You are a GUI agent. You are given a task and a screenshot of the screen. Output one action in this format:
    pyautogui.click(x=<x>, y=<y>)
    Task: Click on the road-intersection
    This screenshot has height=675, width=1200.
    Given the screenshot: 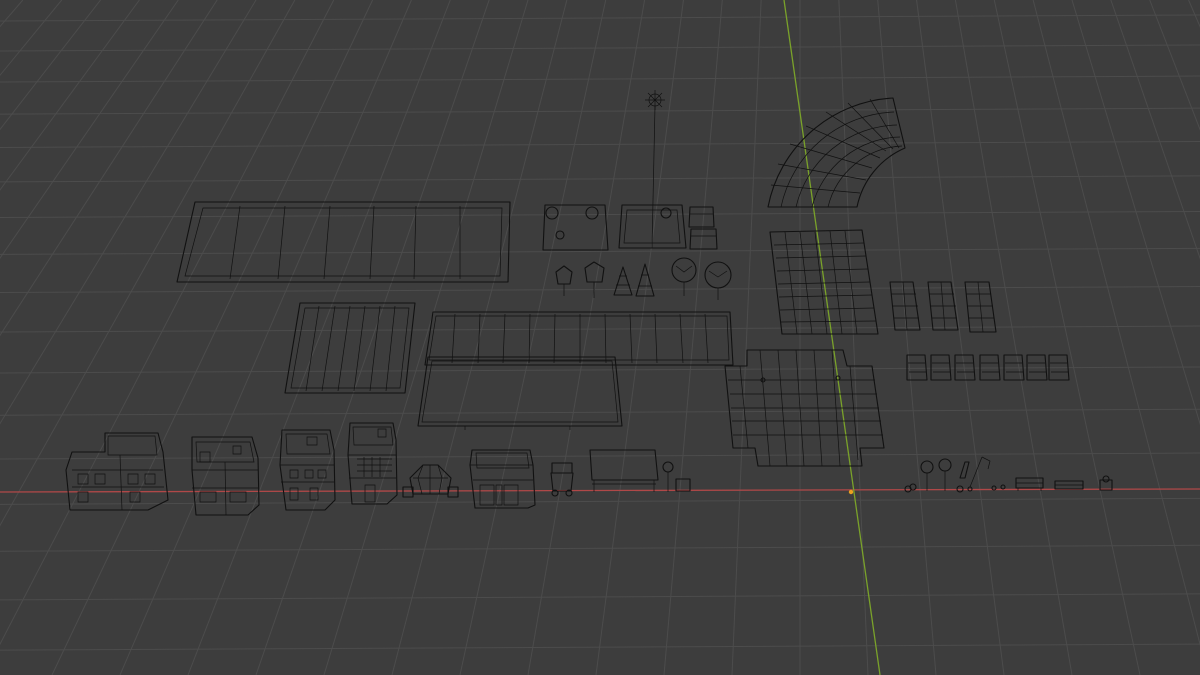 What is the action you would take?
    pyautogui.click(x=804, y=408)
    